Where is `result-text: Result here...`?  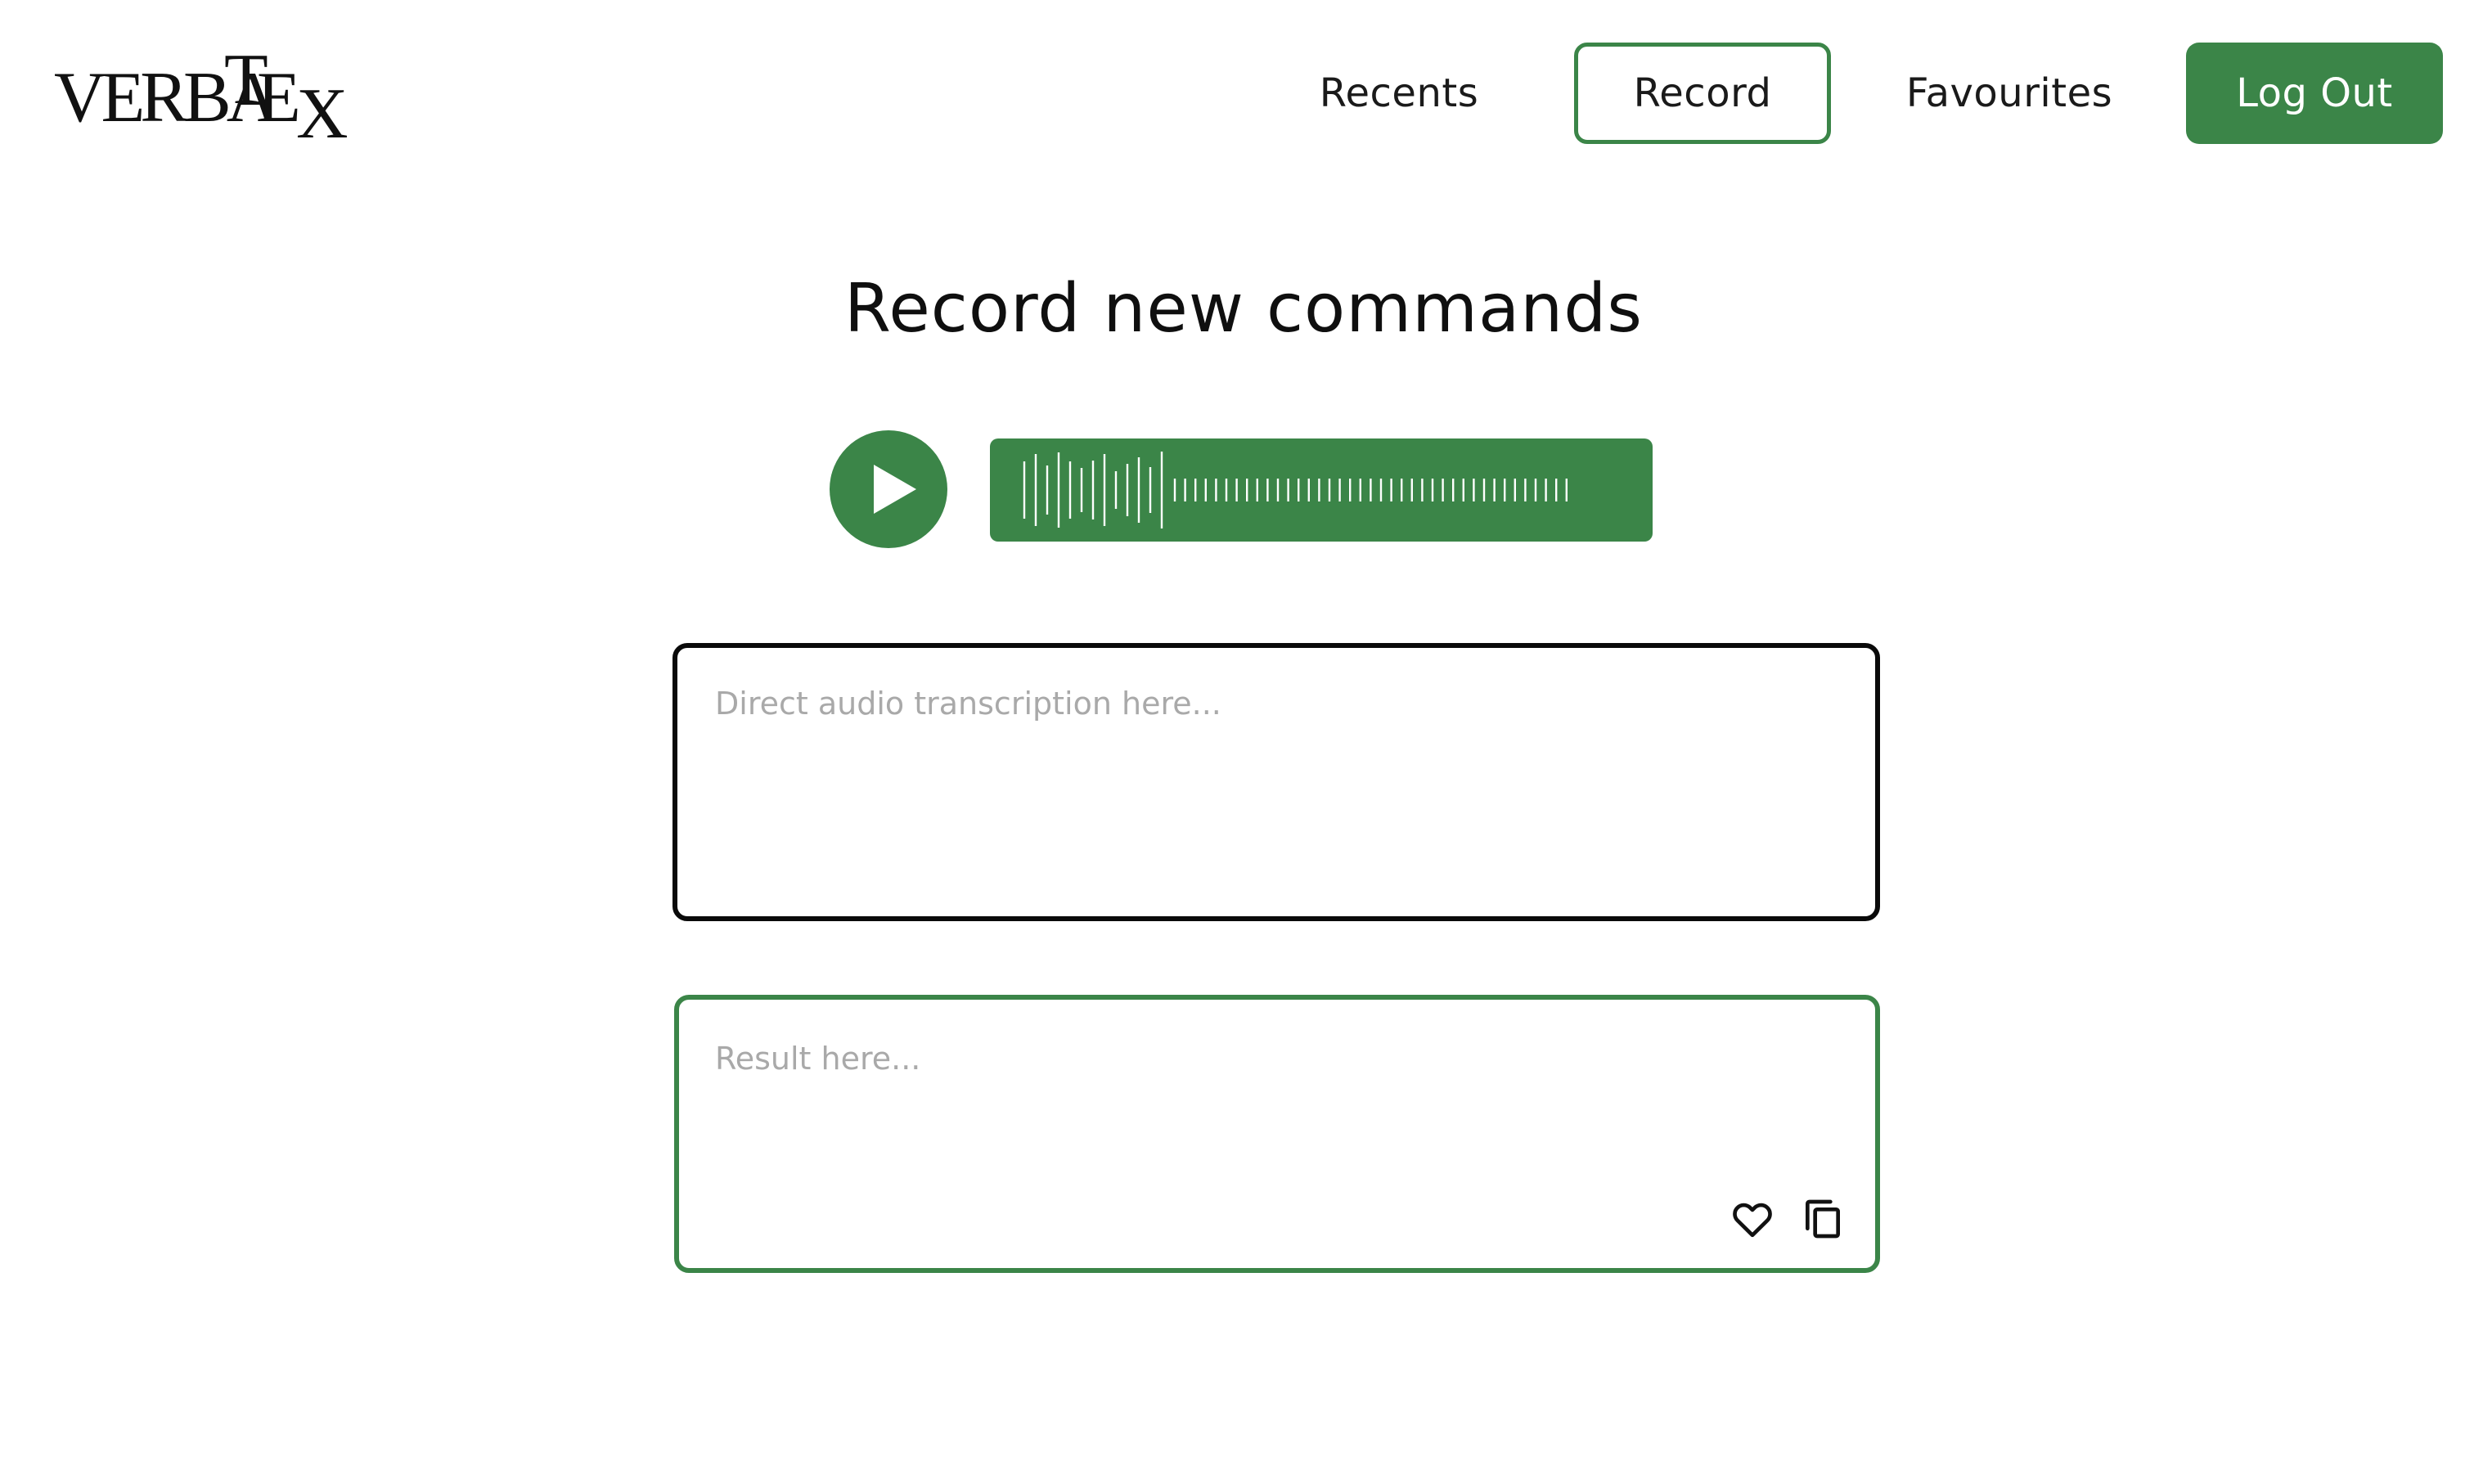
result-text: Result here... is located at coordinates (818, 1059).